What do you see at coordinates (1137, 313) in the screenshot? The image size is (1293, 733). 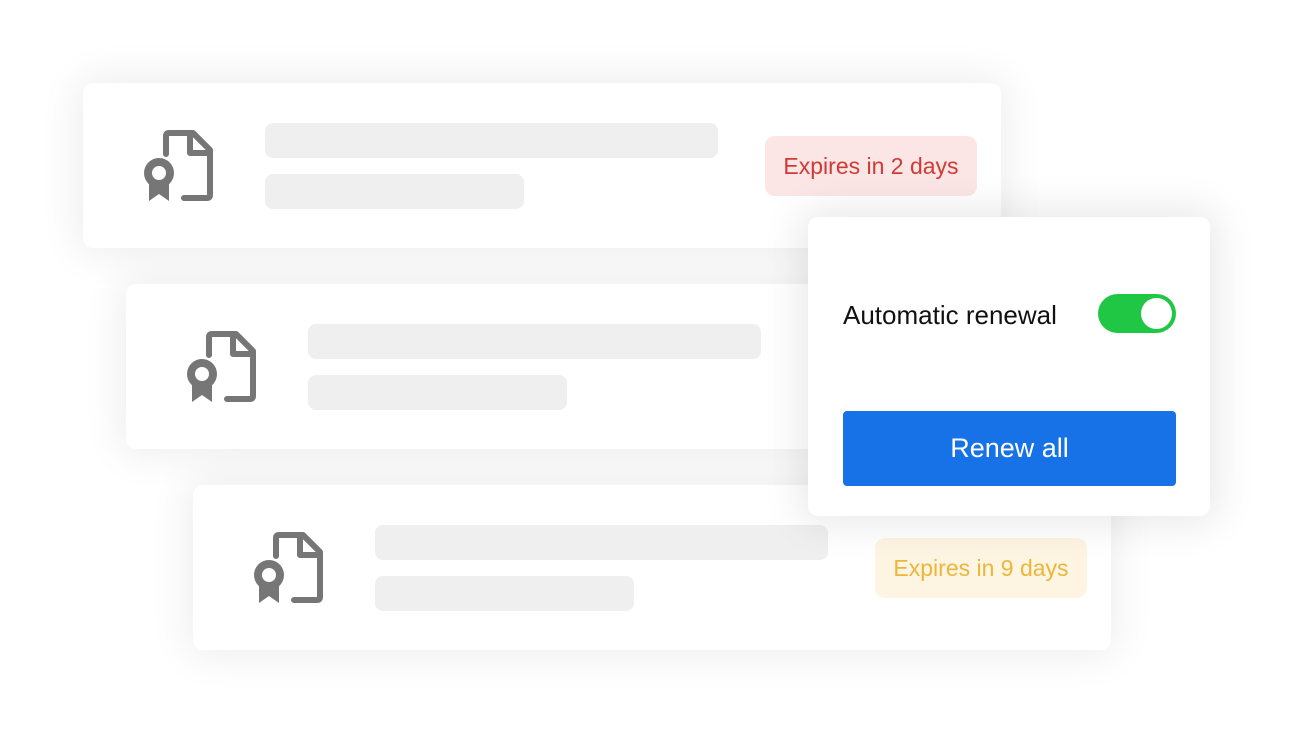 I see `automatic-renewal-toggle` at bounding box center [1137, 313].